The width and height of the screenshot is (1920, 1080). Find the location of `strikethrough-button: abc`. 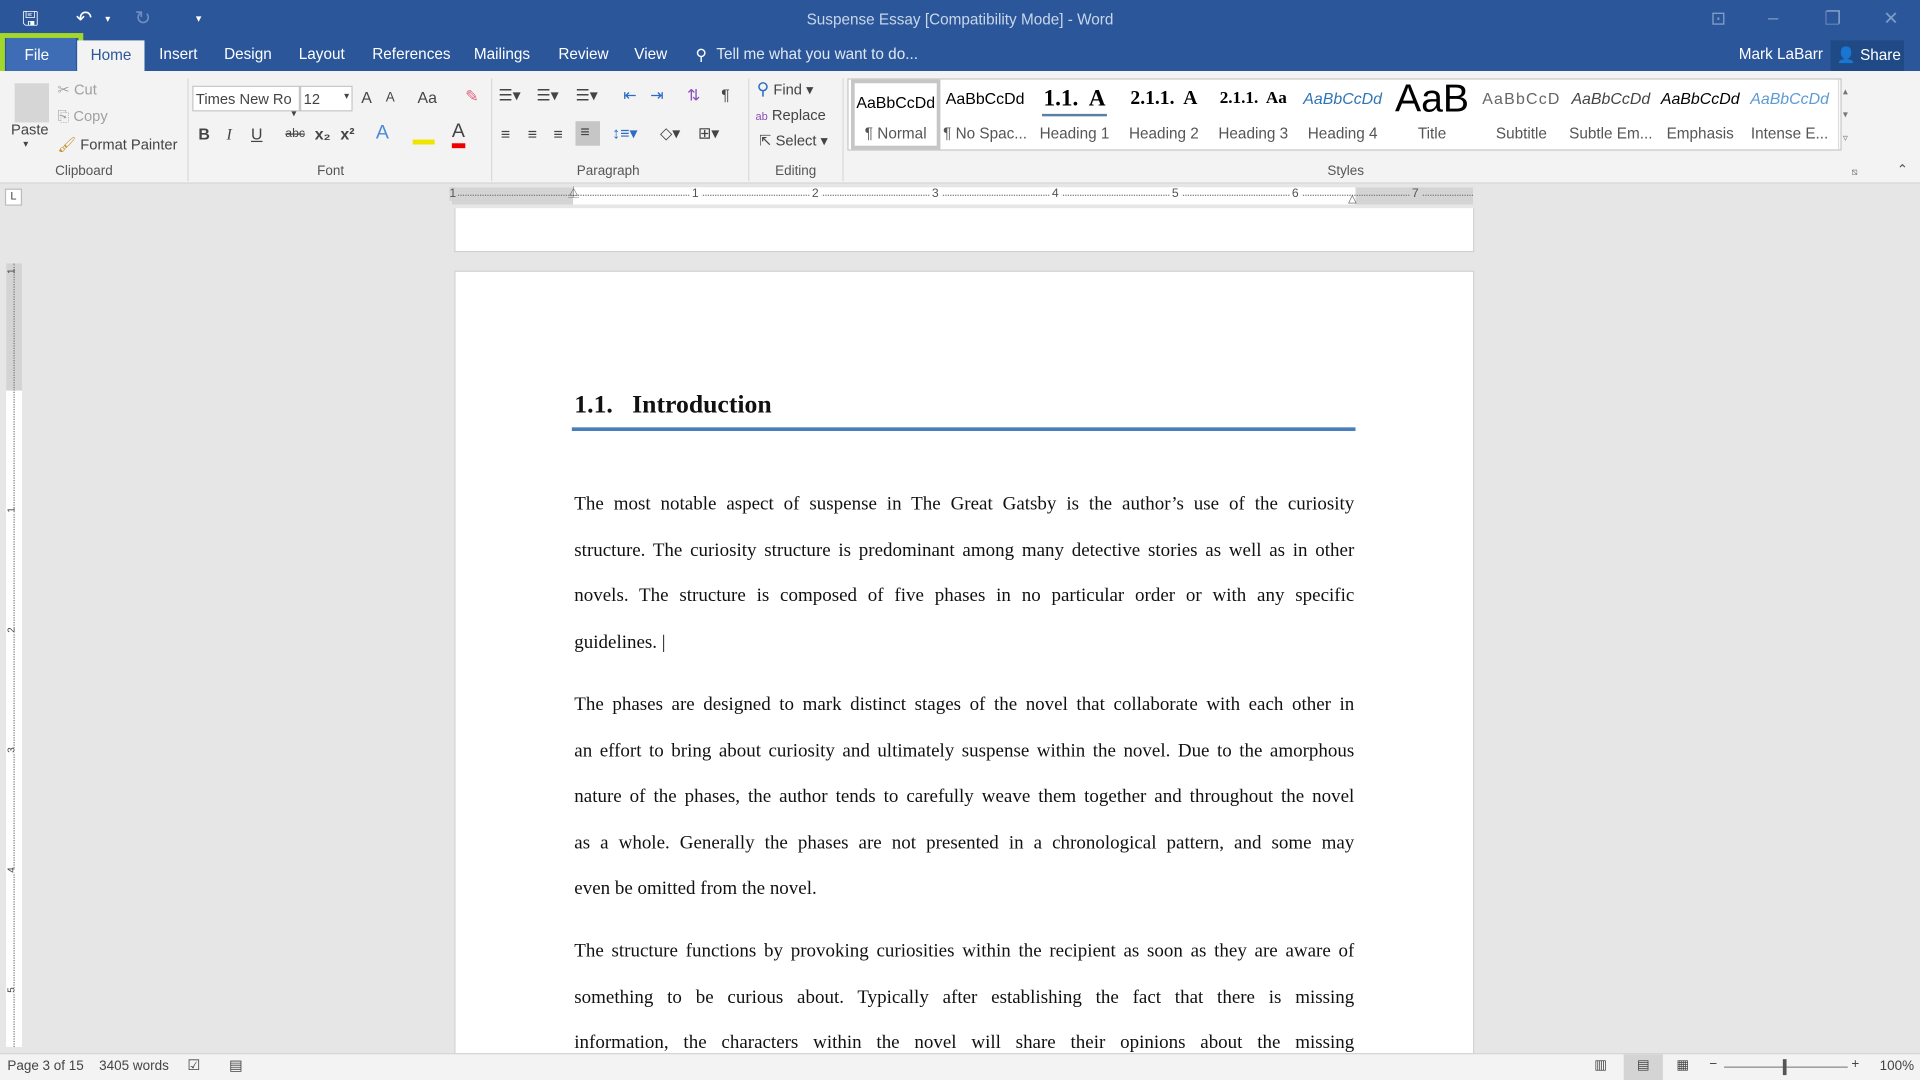

strikethrough-button: abc is located at coordinates (295, 133).